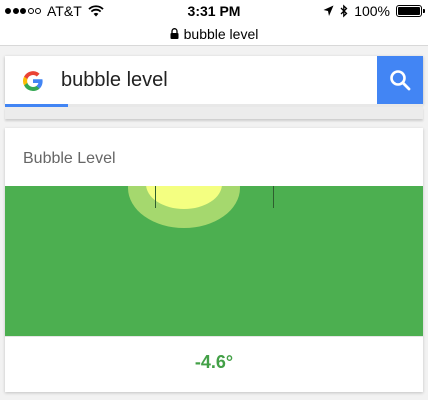  Describe the element at coordinates (214, 336) in the screenshot. I see `card-divider` at that location.